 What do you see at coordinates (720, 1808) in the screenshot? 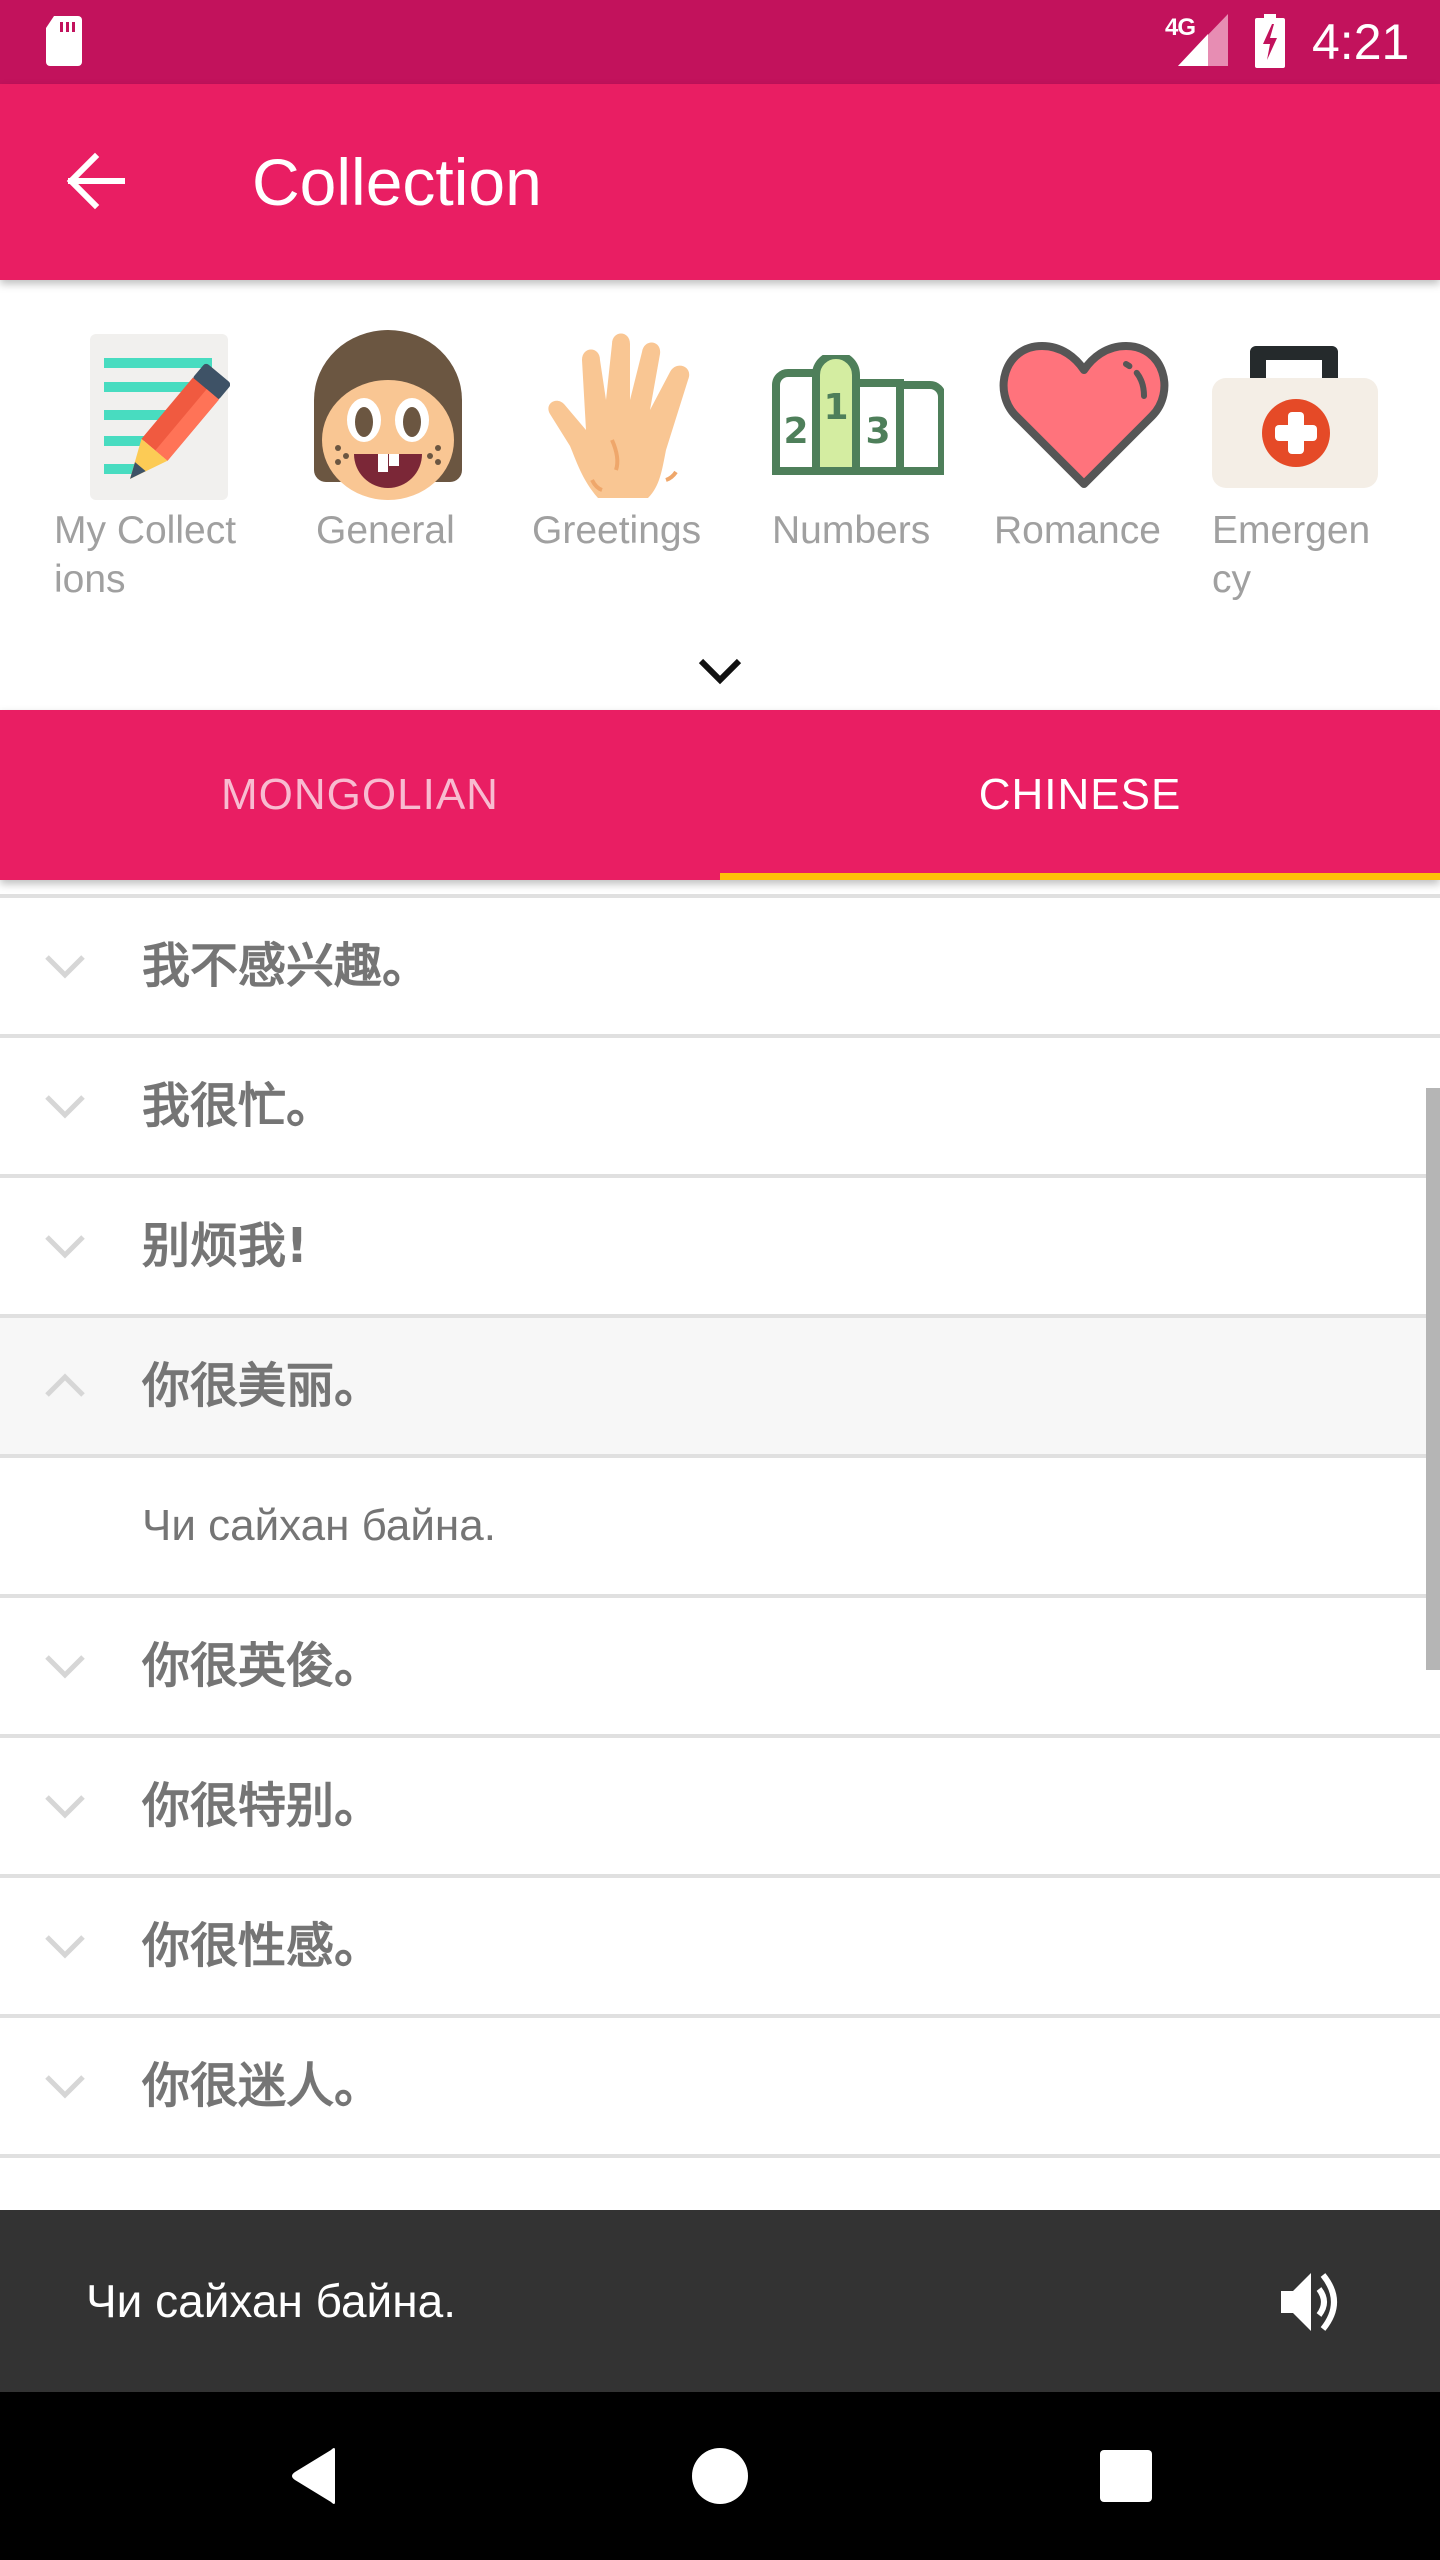
I see `phrase-row: 你很特别。` at bounding box center [720, 1808].